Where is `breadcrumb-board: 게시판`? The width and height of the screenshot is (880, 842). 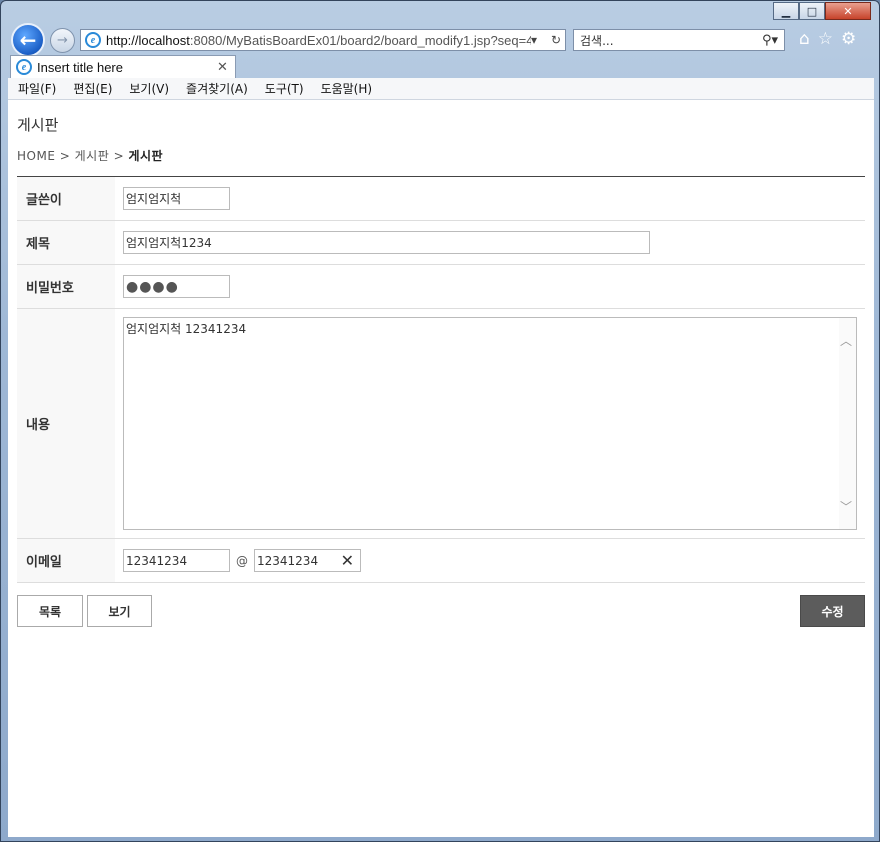
breadcrumb-board: 게시판 is located at coordinates (92, 156).